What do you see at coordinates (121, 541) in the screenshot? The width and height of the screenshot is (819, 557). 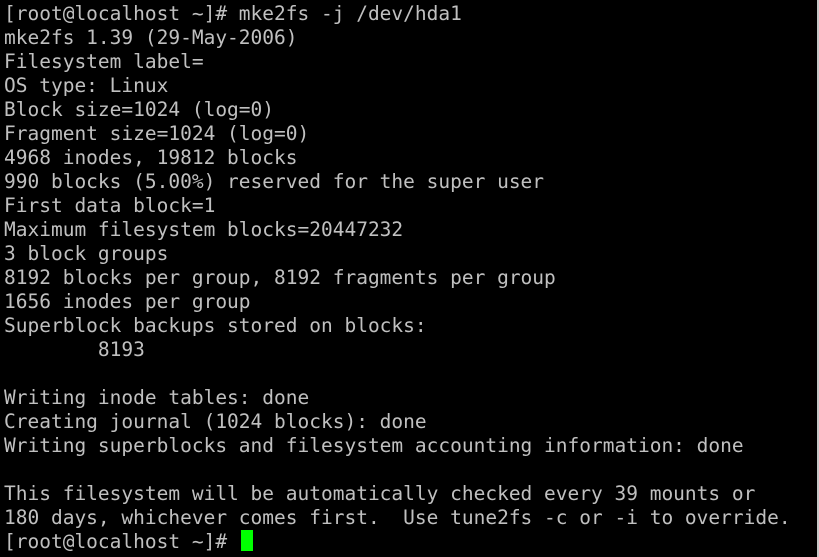 I see `shell-prompt: [root@localhost ~]#` at bounding box center [121, 541].